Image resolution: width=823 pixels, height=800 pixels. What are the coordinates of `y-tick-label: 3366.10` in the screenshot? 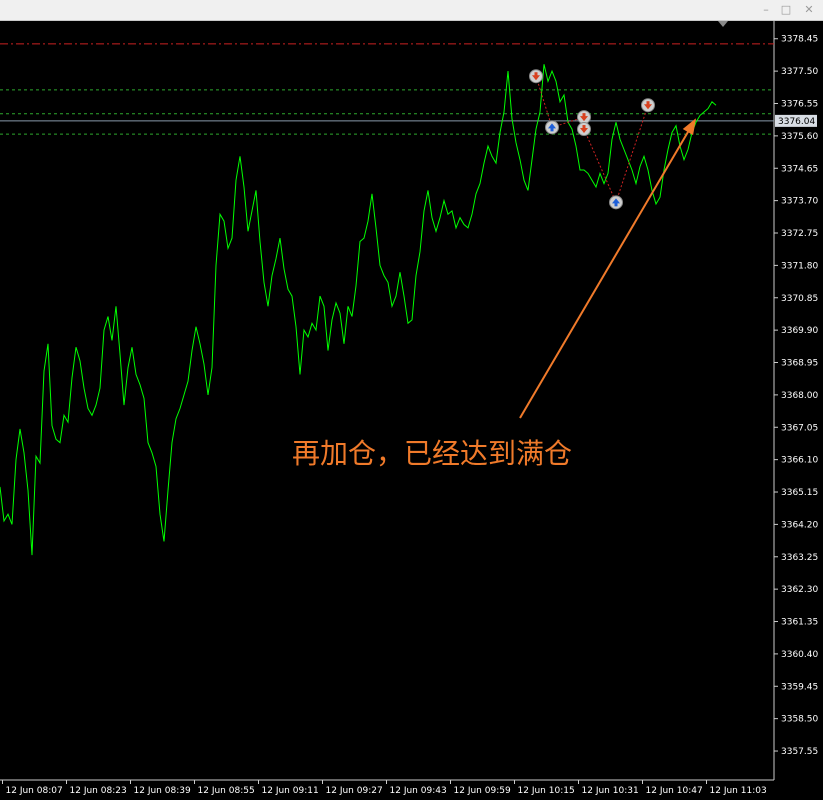 It's located at (799, 461).